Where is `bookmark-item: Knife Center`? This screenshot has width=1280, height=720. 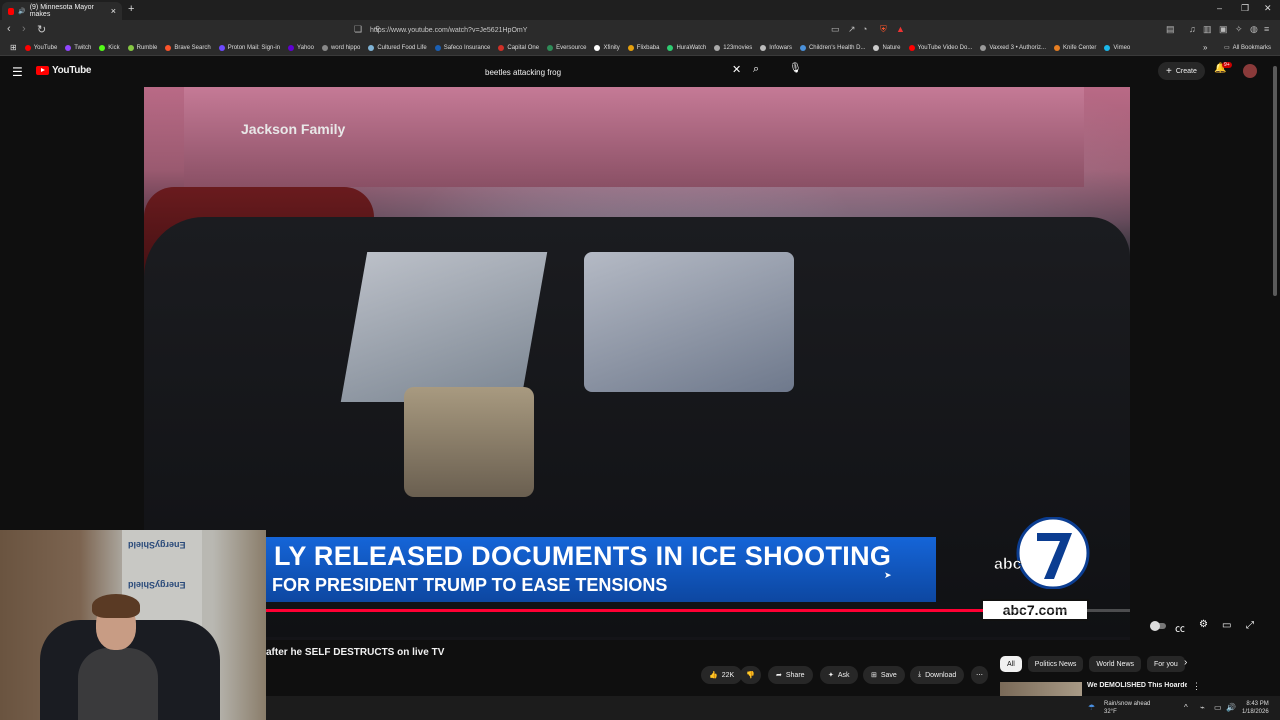
bookmark-item: Knife Center is located at coordinates (1075, 47).